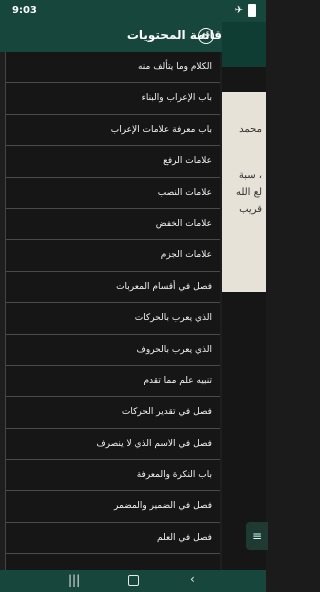  Describe the element at coordinates (113, 68) in the screenshot. I see `contents-item: الكلام وما يتألف منه` at that location.